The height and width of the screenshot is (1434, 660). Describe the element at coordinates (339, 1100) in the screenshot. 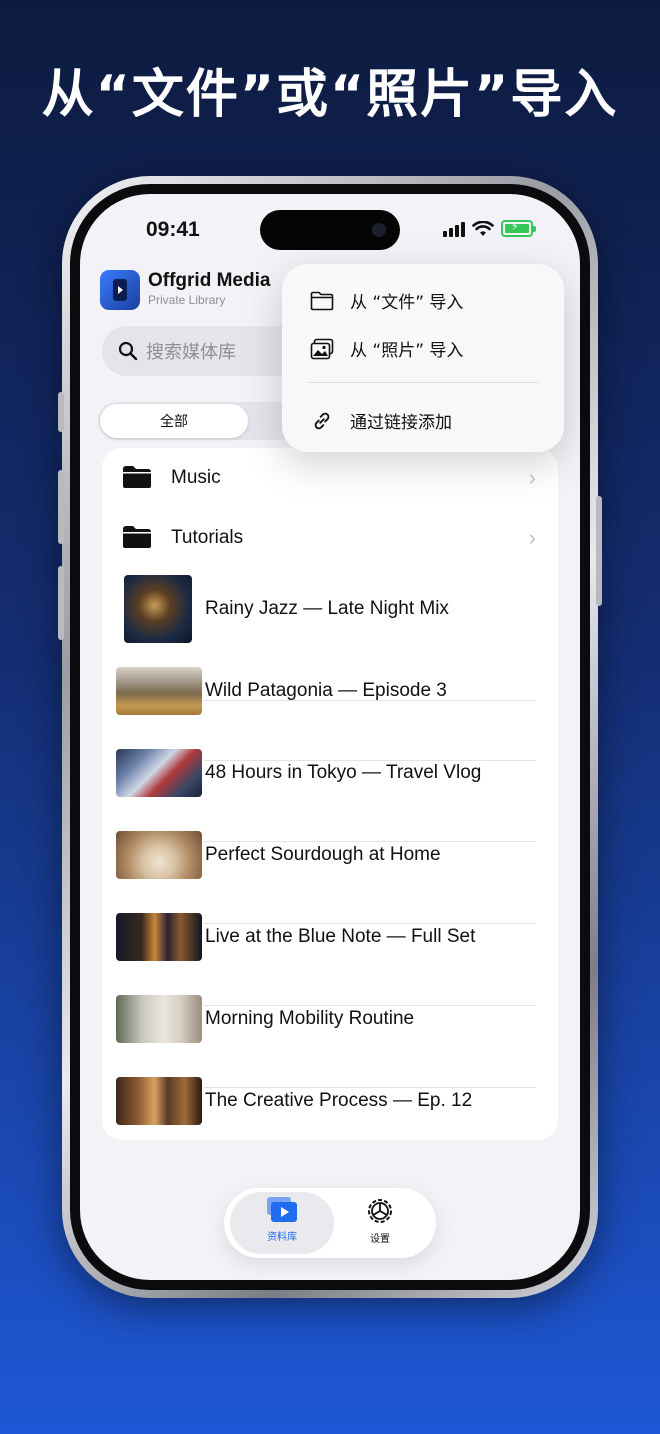

I see `video-title: The Creative Process — Ep. 12` at that location.